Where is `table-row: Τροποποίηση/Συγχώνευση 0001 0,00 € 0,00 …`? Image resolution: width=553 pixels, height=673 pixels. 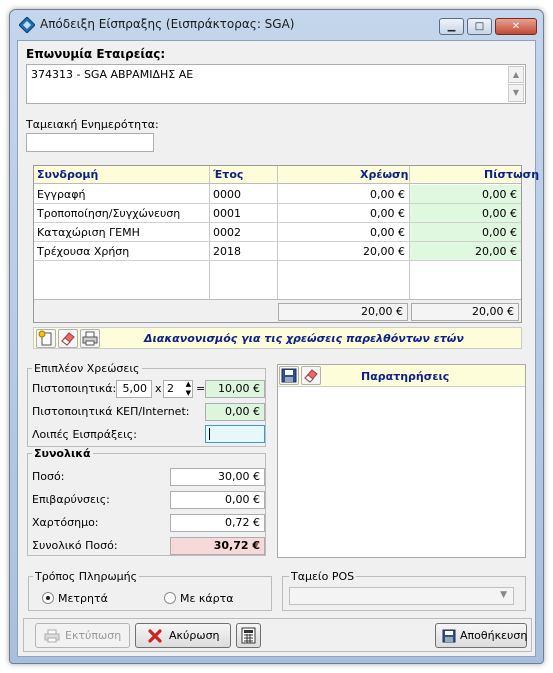
table-row: Τροποποίηση/Συγχώνευση 0001 0,00 € 0,00 … is located at coordinates (277, 213).